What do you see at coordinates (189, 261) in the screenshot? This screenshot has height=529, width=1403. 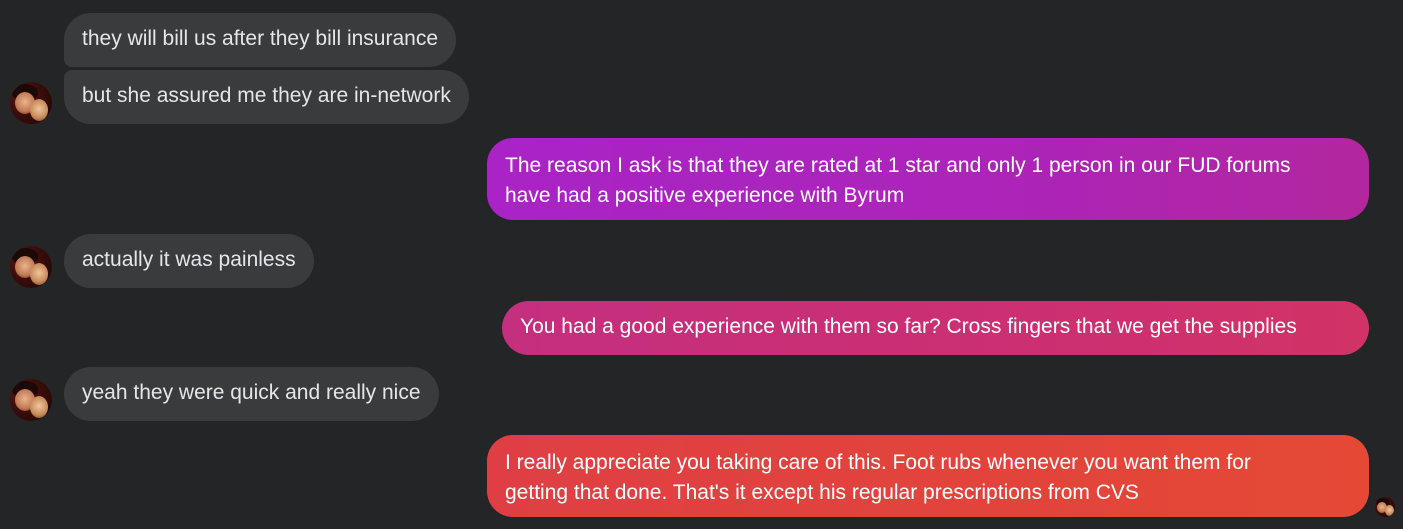 I see `message-bubble-incoming: actually it was painless` at bounding box center [189, 261].